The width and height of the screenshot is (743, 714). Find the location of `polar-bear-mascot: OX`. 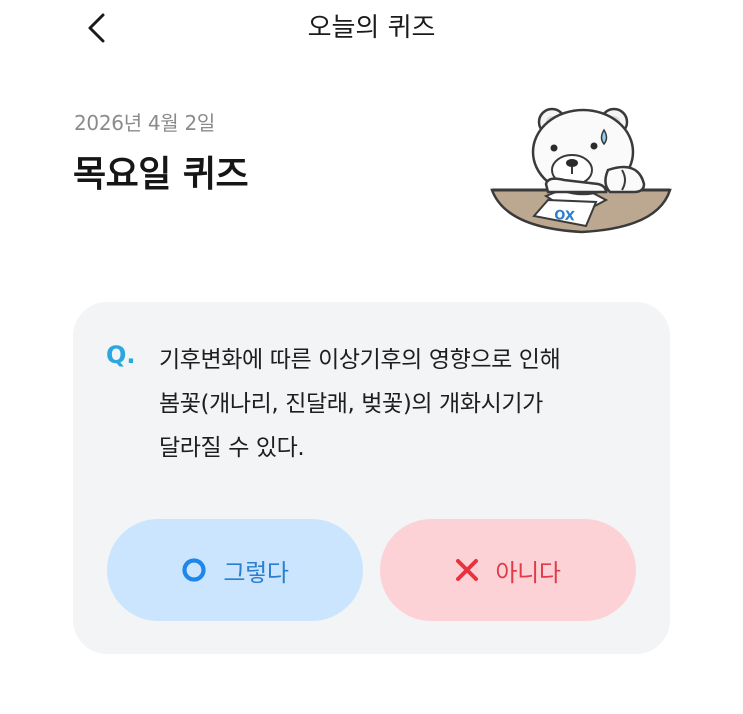

polar-bear-mascot: OX is located at coordinates (581, 170).